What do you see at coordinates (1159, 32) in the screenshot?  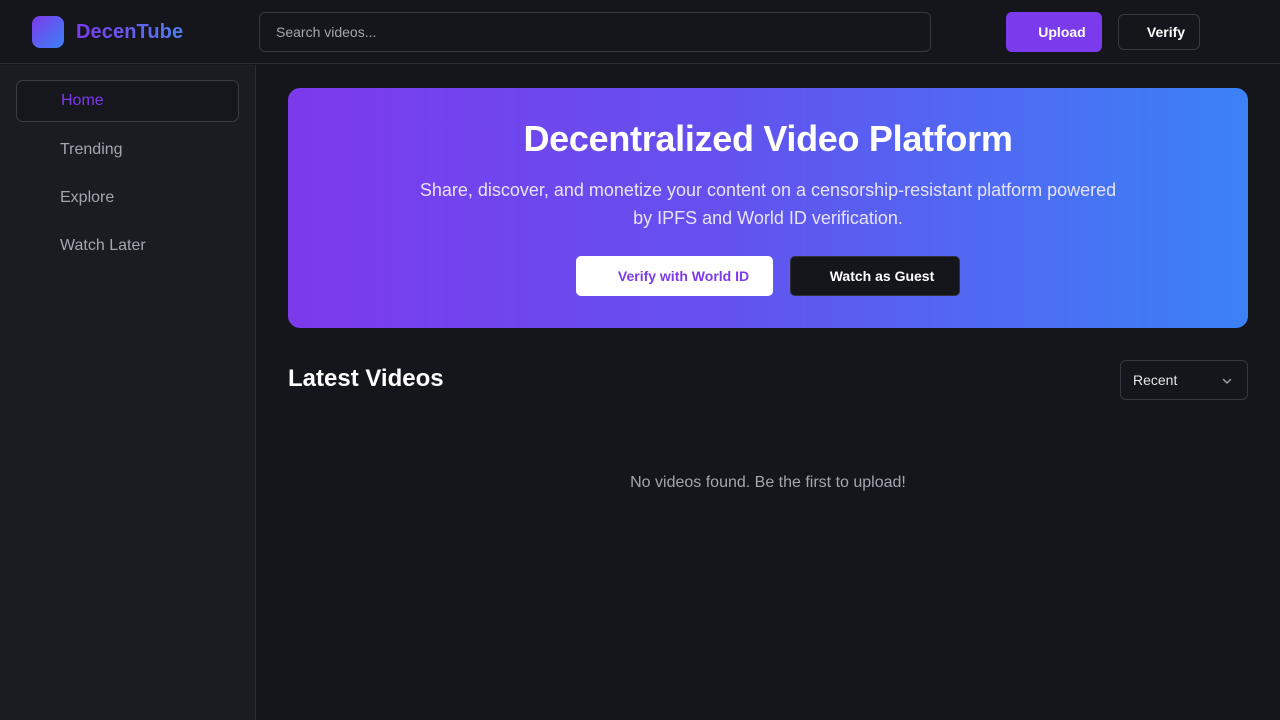 I see `verify-button: Verify` at bounding box center [1159, 32].